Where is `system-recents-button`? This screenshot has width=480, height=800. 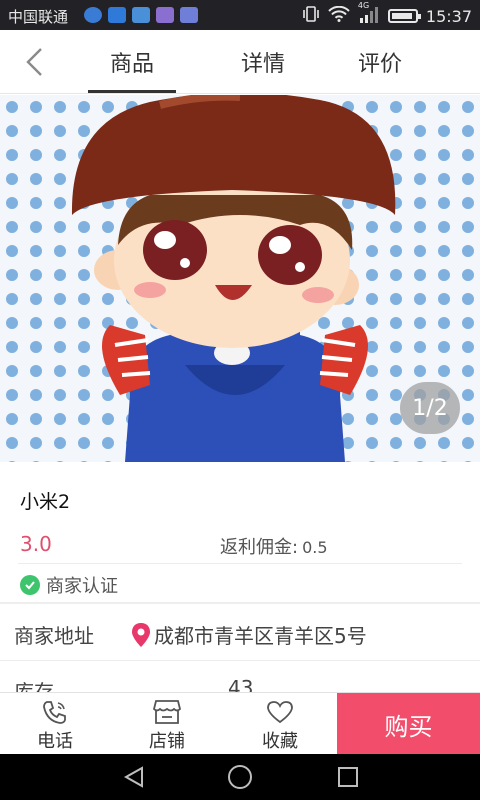
system-recents-button is located at coordinates (348, 777).